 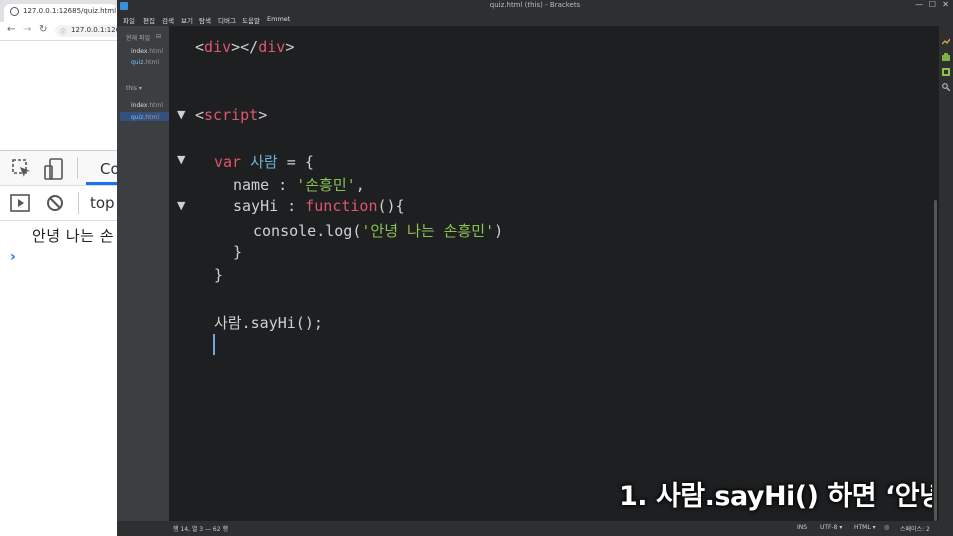 I want to click on project-name: this, so click(x=131, y=88).